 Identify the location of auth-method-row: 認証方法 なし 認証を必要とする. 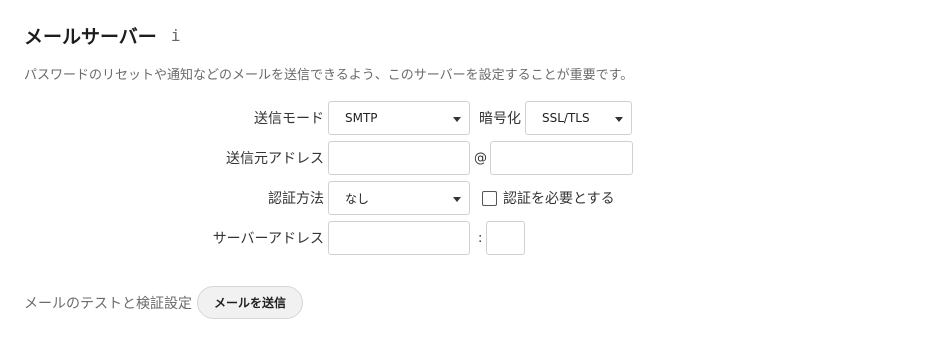
(307, 198).